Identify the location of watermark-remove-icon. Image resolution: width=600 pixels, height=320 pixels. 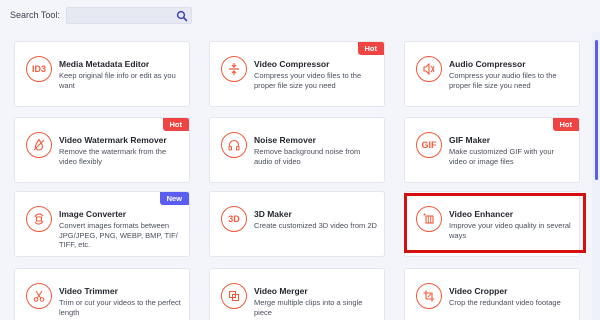
(39, 145).